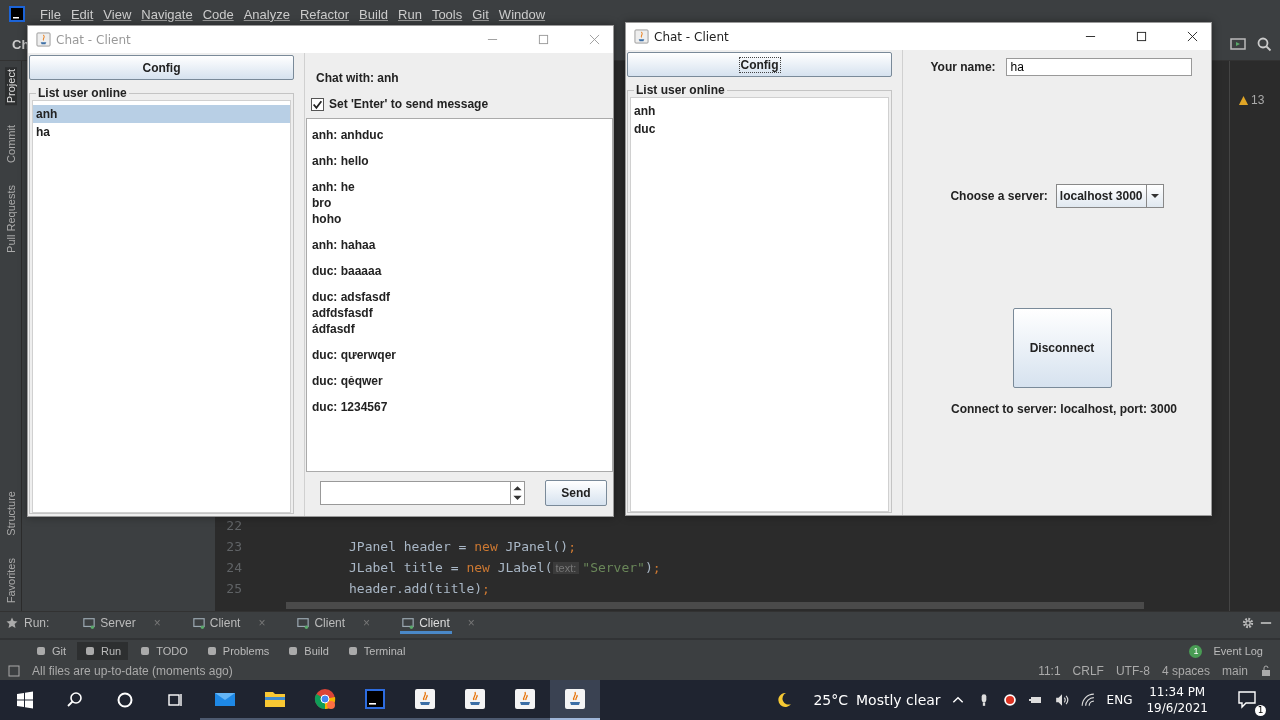 The height and width of the screenshot is (720, 1280). Describe the element at coordinates (1177, 708) in the screenshot. I see `clock-date: 19/6/2021` at that location.